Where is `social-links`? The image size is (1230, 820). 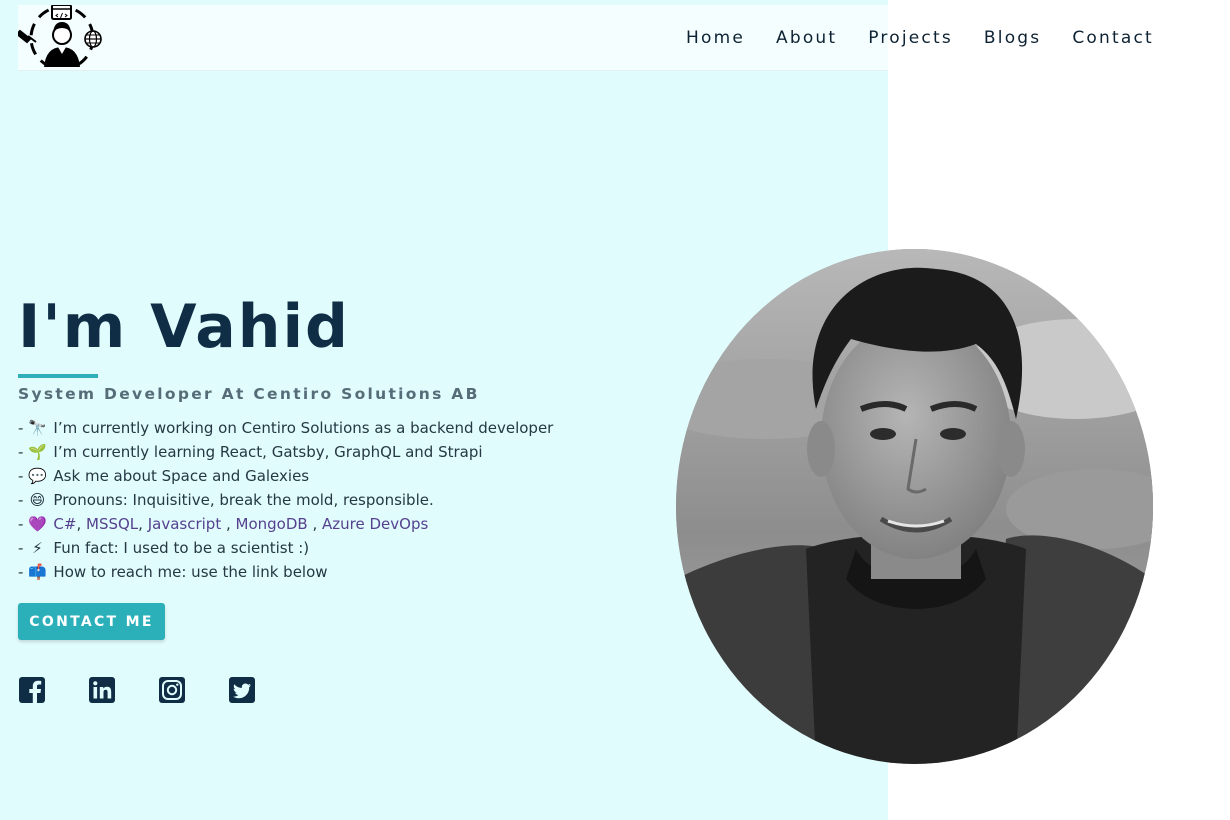
social-links is located at coordinates (158, 690).